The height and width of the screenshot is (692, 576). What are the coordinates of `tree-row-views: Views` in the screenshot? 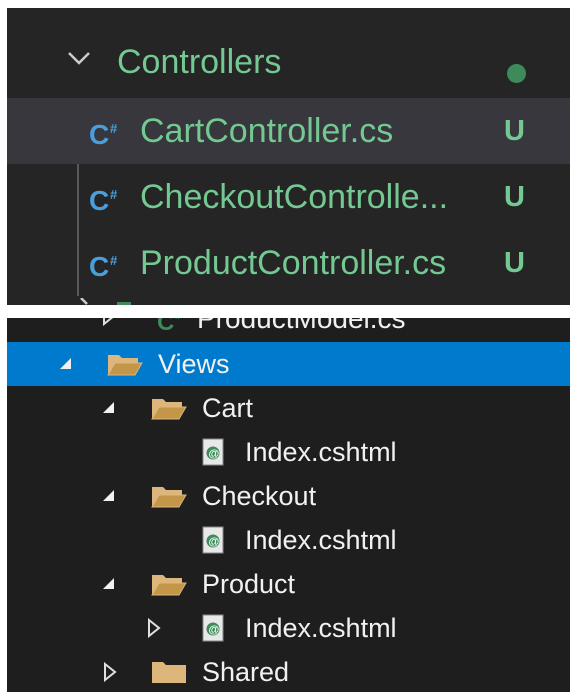 It's located at (288, 364).